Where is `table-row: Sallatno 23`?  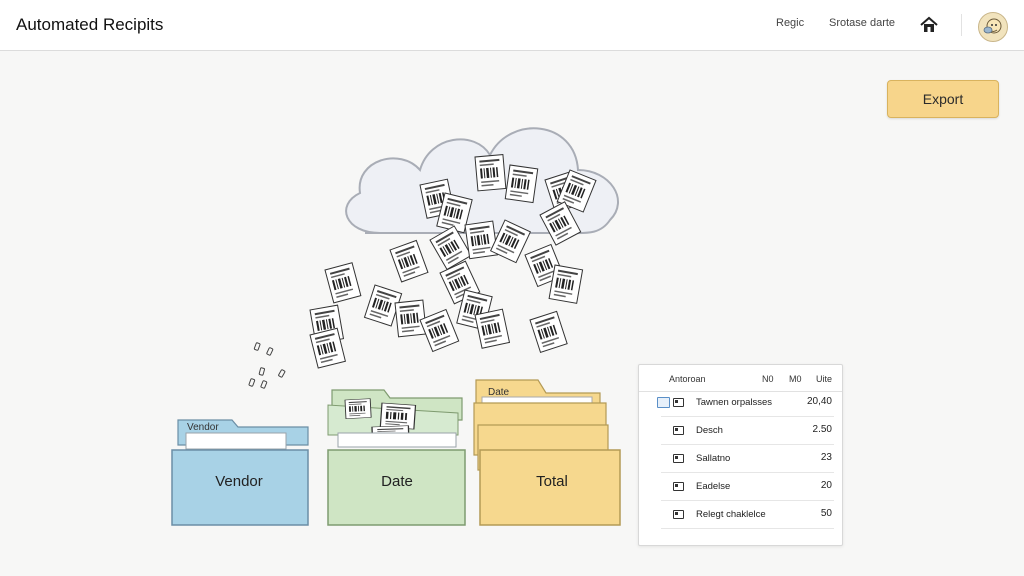 table-row: Sallatno 23 is located at coordinates (740, 459).